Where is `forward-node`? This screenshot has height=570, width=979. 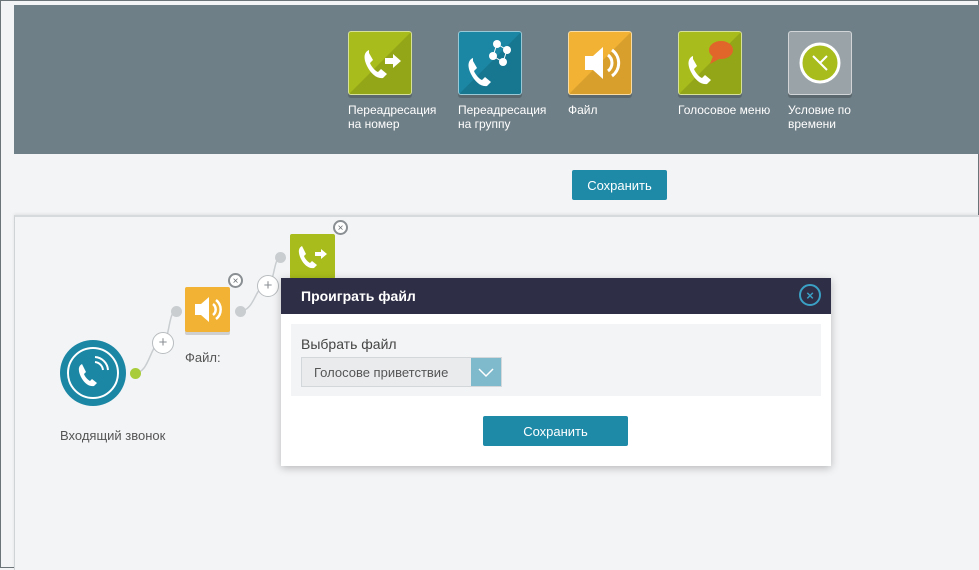 forward-node is located at coordinates (312, 256).